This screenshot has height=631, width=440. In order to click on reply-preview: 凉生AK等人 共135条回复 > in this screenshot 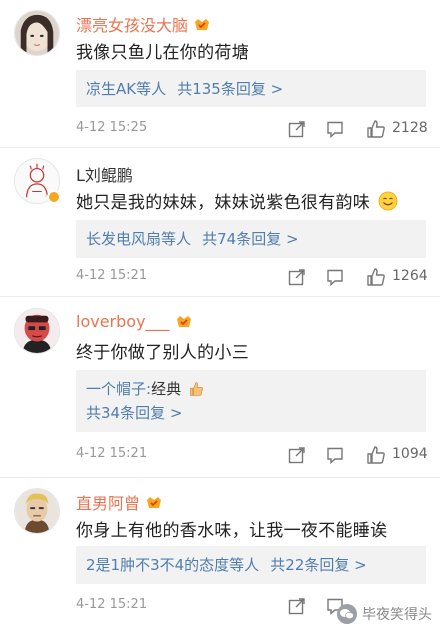, I will do `click(251, 88)`.